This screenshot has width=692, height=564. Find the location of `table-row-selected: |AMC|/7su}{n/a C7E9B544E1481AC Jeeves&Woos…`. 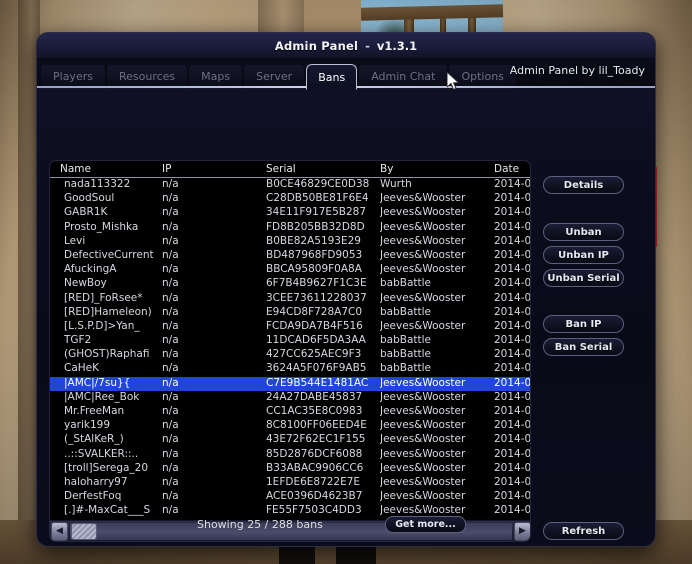

table-row-selected: |AMC|/7su}{n/a C7E9B544E1481AC Jeeves&Woos… is located at coordinates (290, 383).